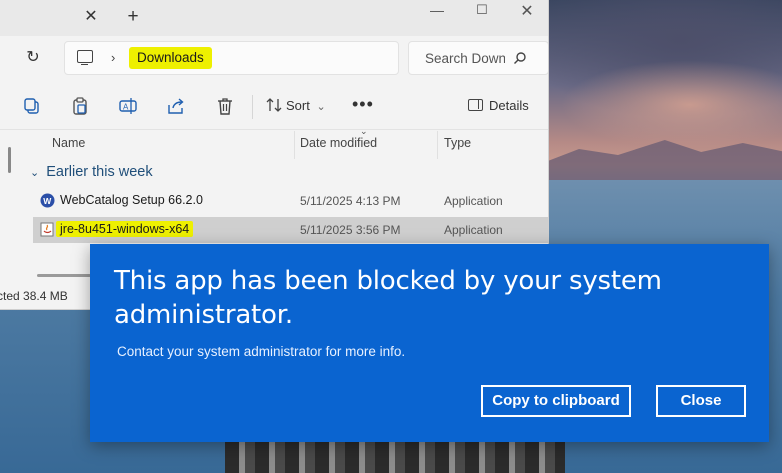  I want to click on java-installer-icon, so click(47, 229).